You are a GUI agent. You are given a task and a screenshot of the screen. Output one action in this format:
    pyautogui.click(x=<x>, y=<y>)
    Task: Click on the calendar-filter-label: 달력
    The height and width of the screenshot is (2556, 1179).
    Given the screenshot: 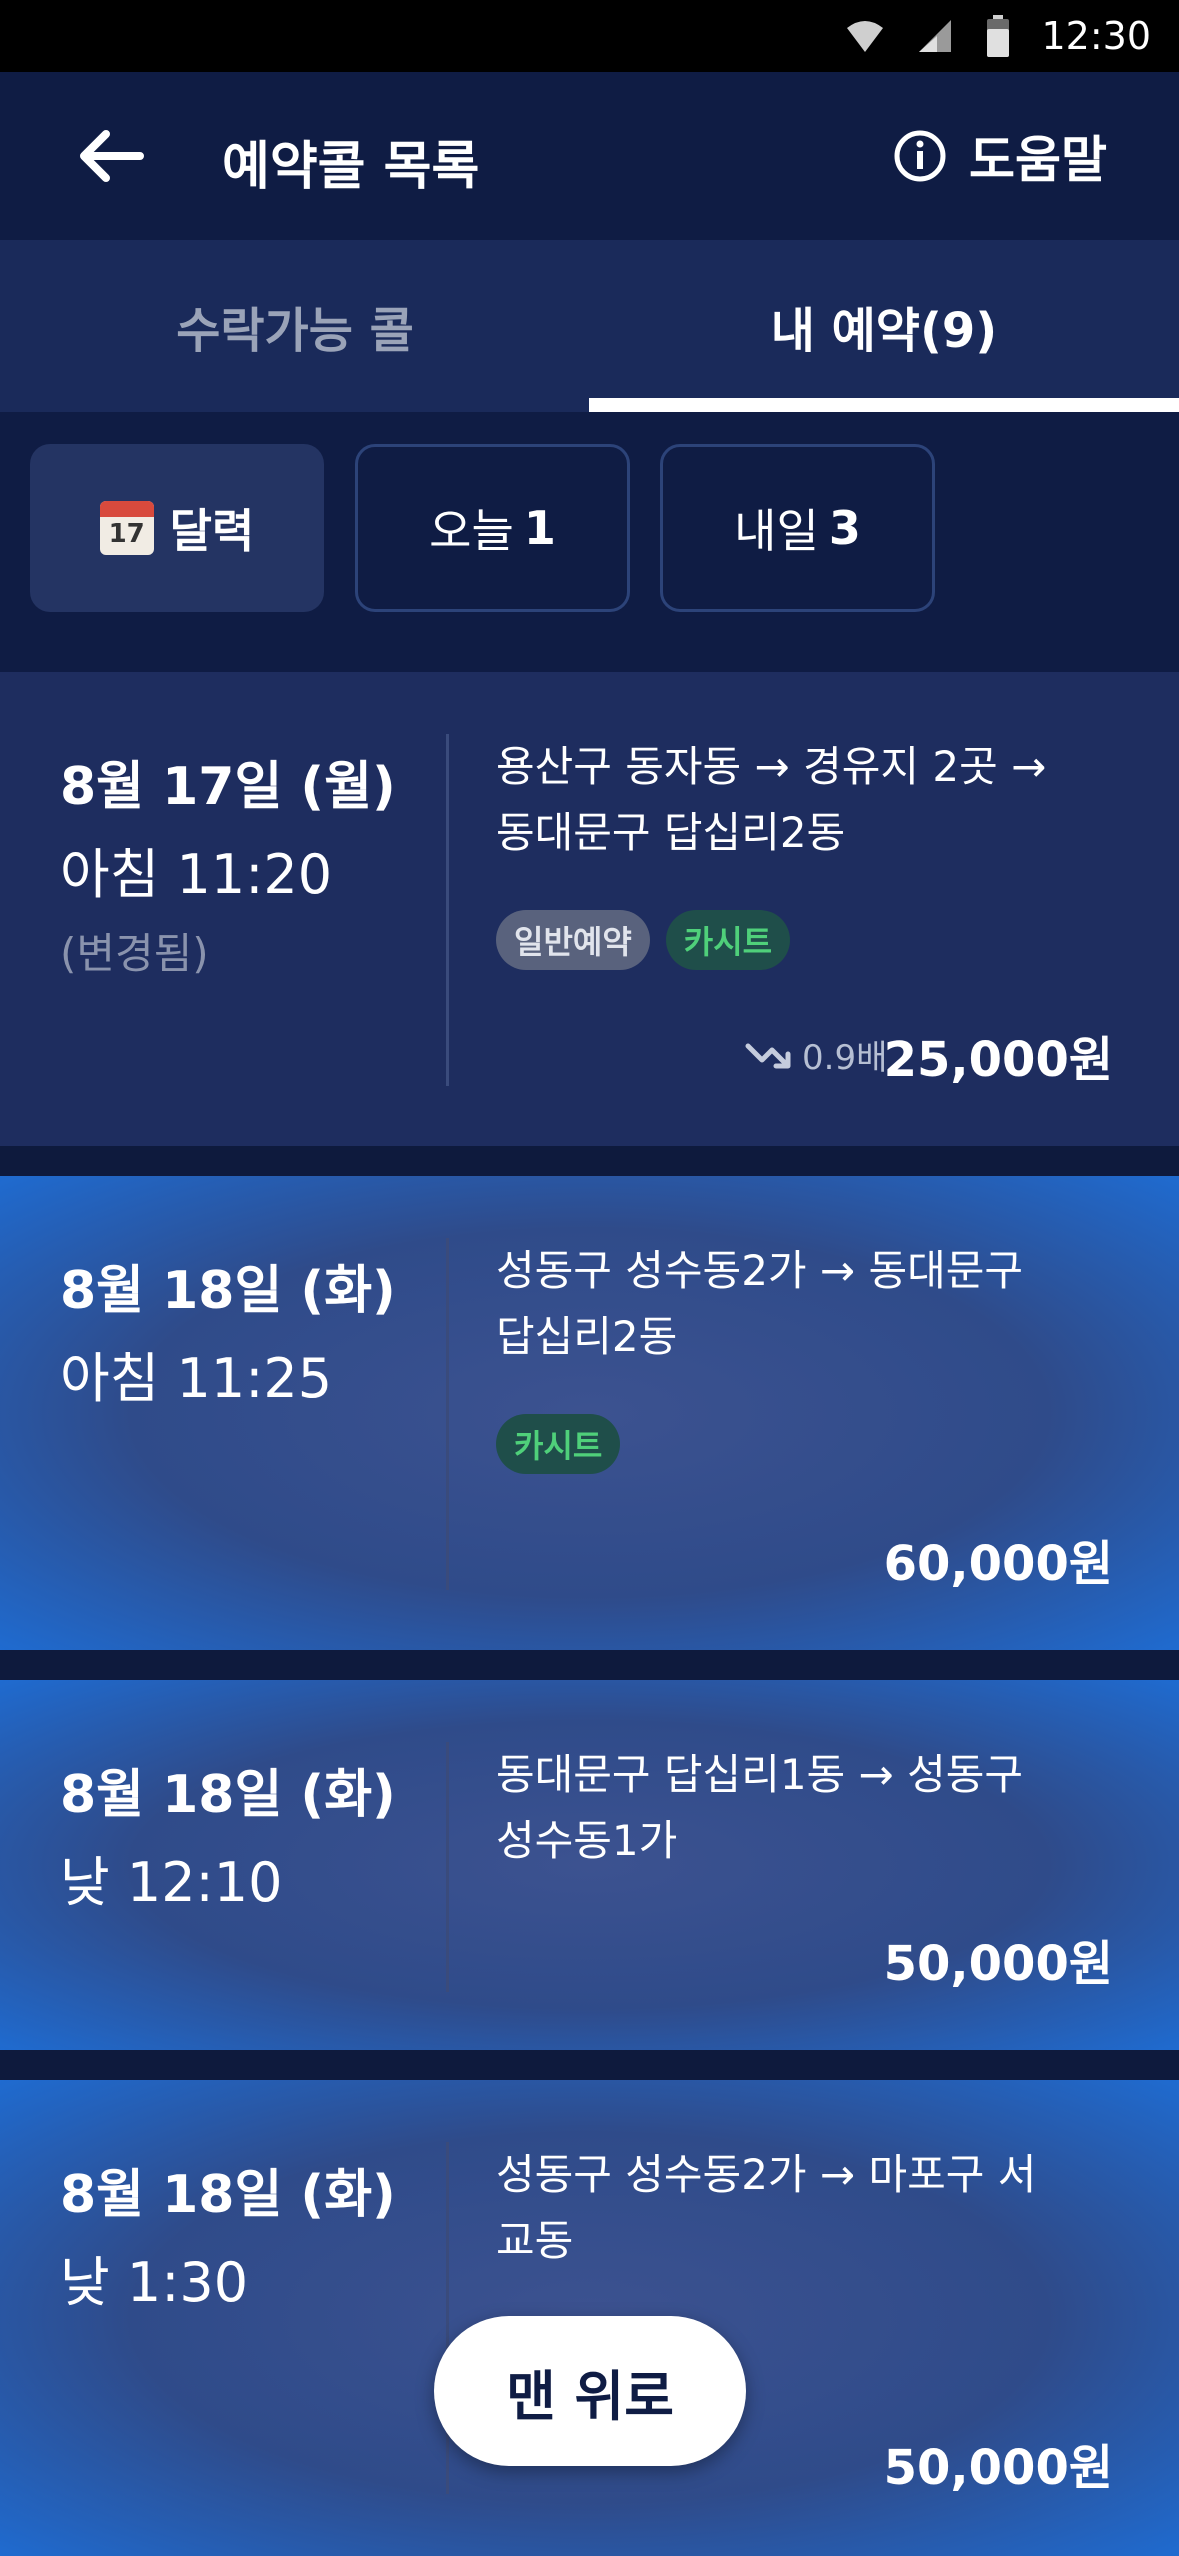 What is the action you would take?
    pyautogui.click(x=212, y=531)
    